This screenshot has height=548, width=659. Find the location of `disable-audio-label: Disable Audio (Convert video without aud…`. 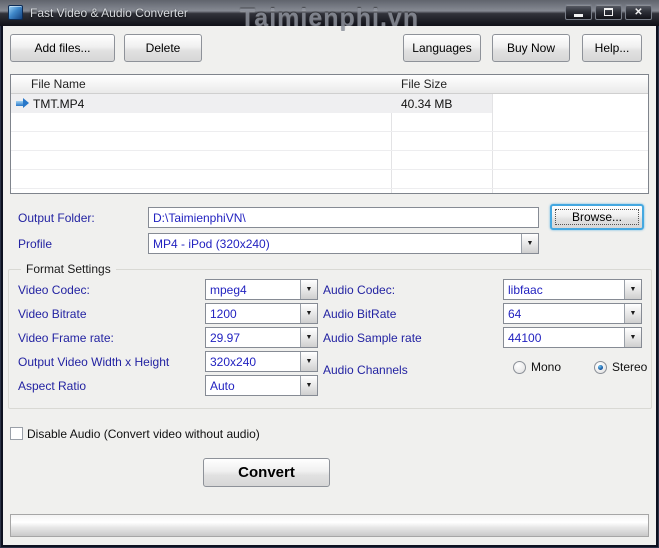

disable-audio-label: Disable Audio (Convert video without aud… is located at coordinates (143, 434).